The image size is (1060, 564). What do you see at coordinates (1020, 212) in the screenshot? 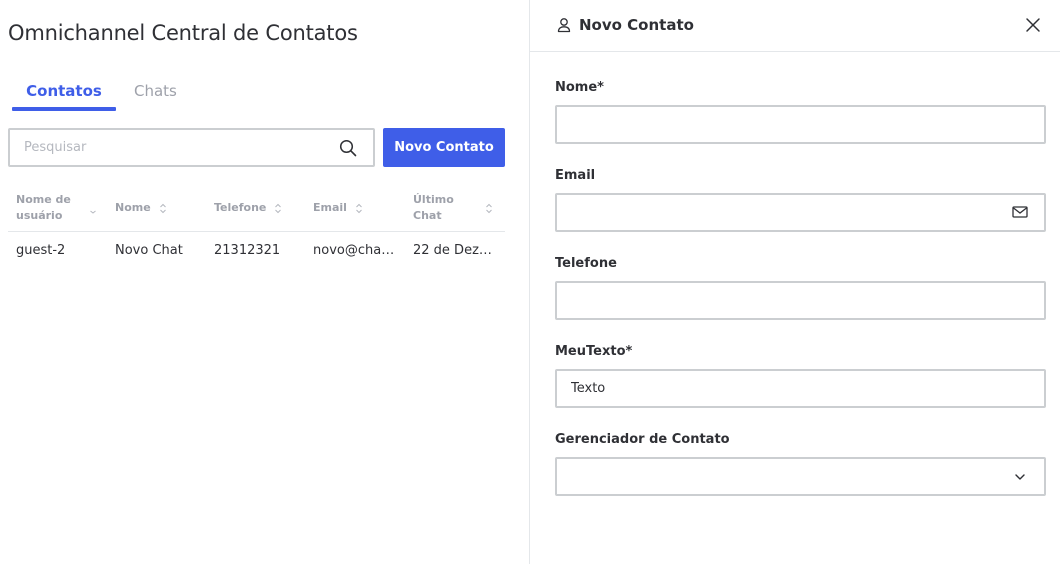
I see `mail-icon` at bounding box center [1020, 212].